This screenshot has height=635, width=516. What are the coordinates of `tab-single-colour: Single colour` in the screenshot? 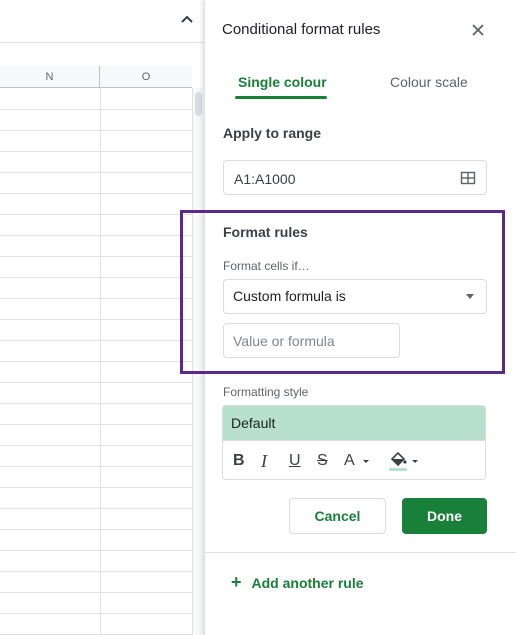 It's located at (282, 82).